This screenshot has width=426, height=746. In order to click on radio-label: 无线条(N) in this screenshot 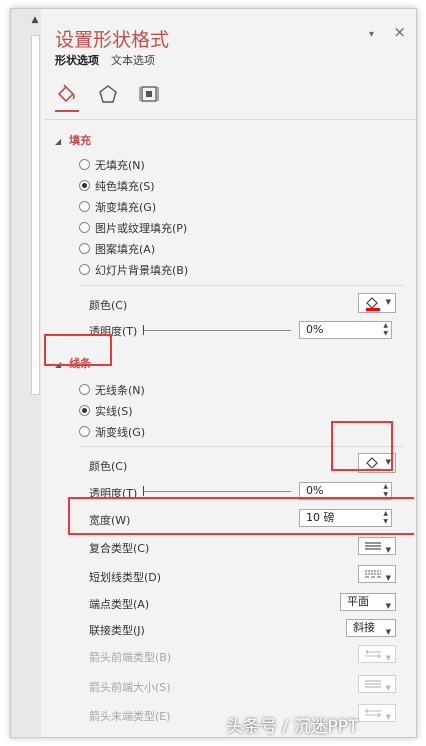, I will do `click(120, 390)`.